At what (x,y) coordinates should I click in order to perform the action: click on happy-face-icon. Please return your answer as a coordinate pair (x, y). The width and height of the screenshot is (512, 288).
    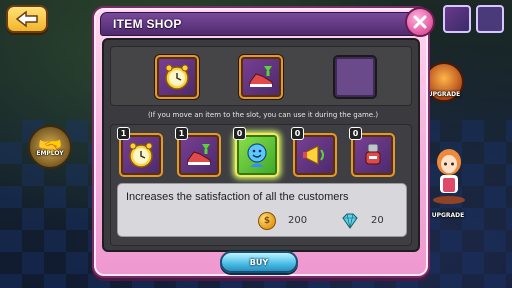
    Looking at the image, I should click on (257, 155).